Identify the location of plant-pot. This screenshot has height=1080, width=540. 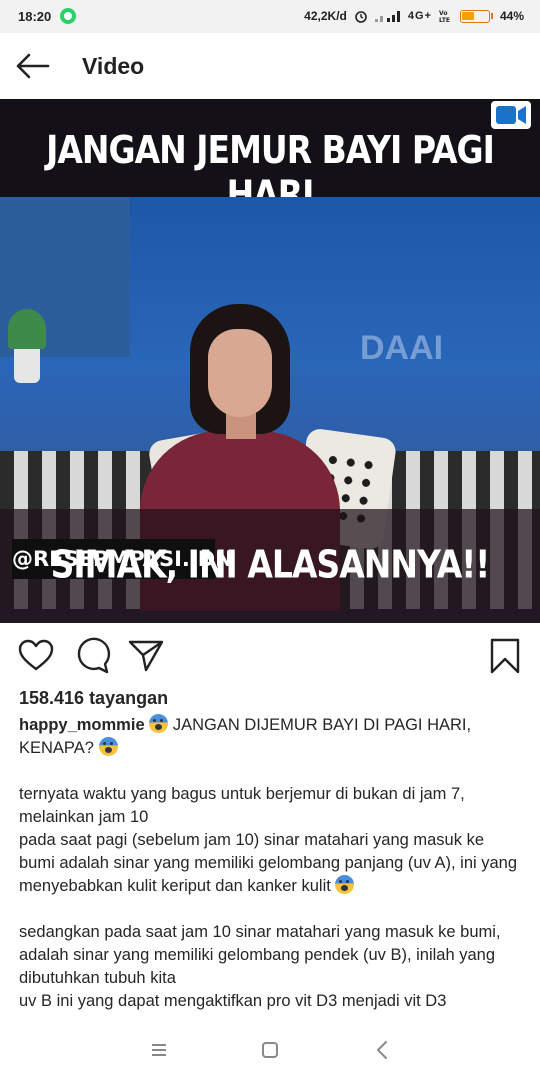
(27, 366).